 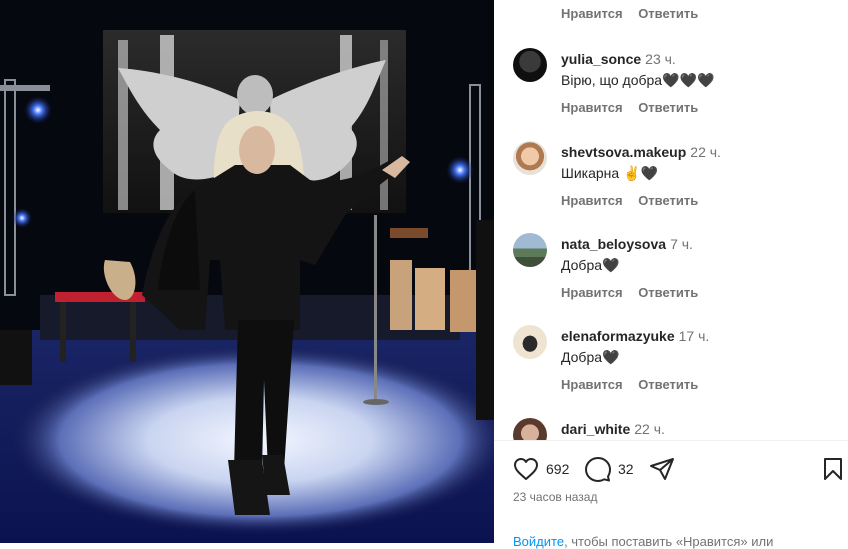 What do you see at coordinates (671, 440) in the screenshot?
I see `divider` at bounding box center [671, 440].